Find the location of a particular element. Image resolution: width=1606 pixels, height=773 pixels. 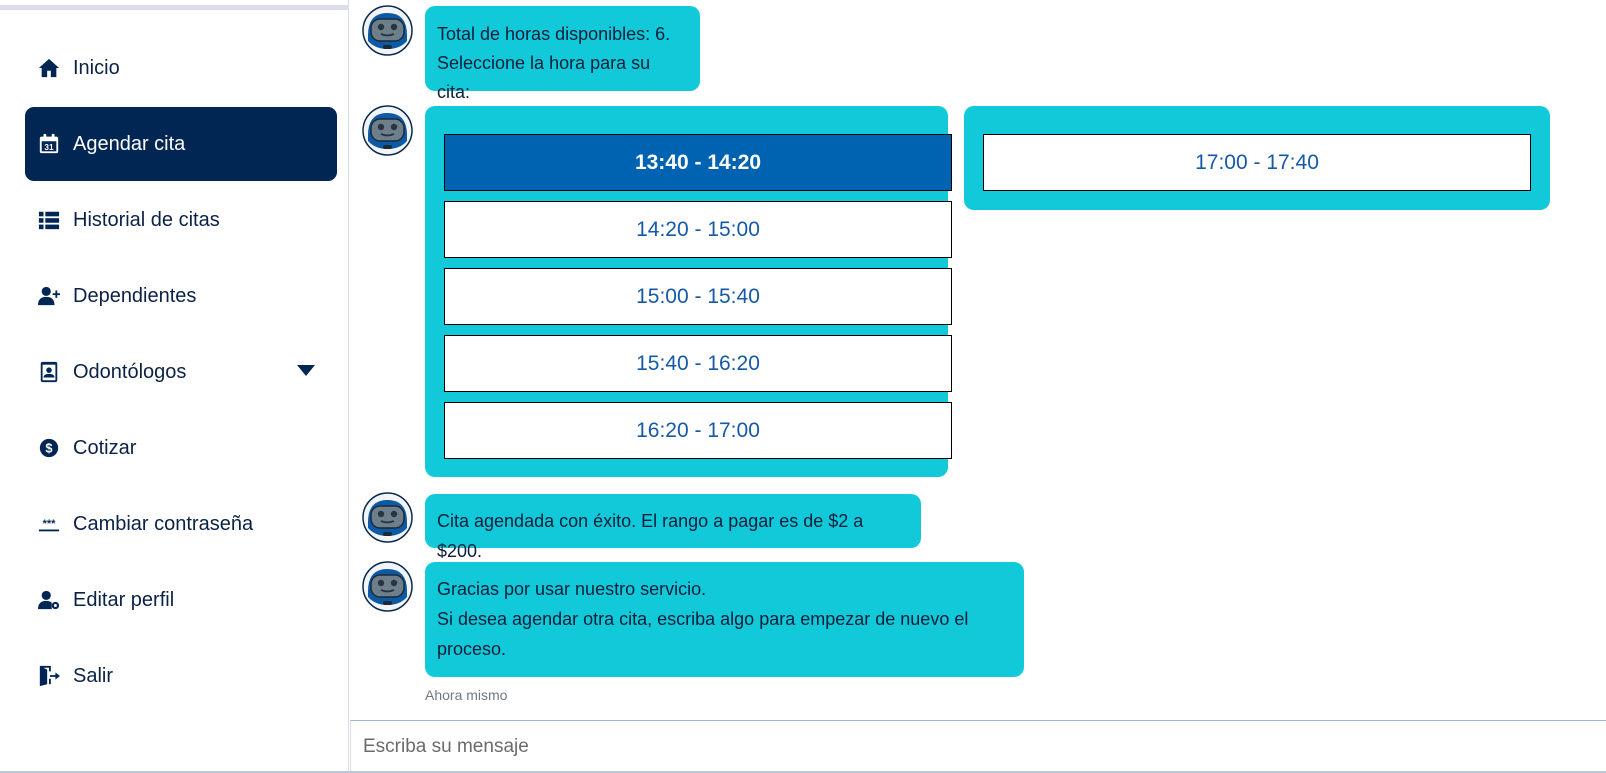

dollar-circle-icon: $ is located at coordinates (49, 448).